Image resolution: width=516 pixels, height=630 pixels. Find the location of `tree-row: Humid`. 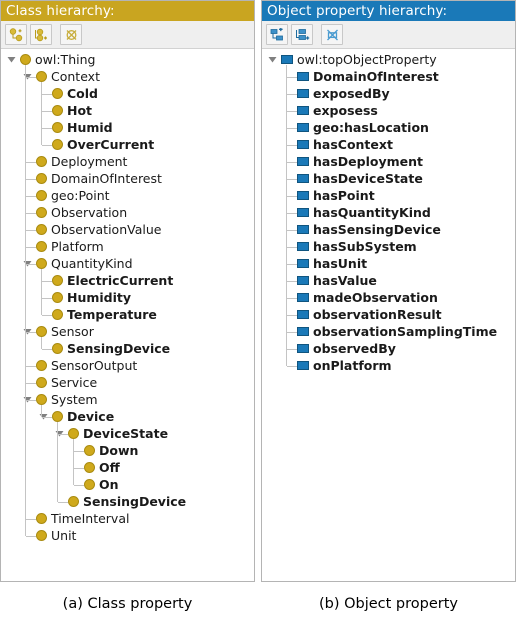

tree-row: Humid is located at coordinates (127, 127).